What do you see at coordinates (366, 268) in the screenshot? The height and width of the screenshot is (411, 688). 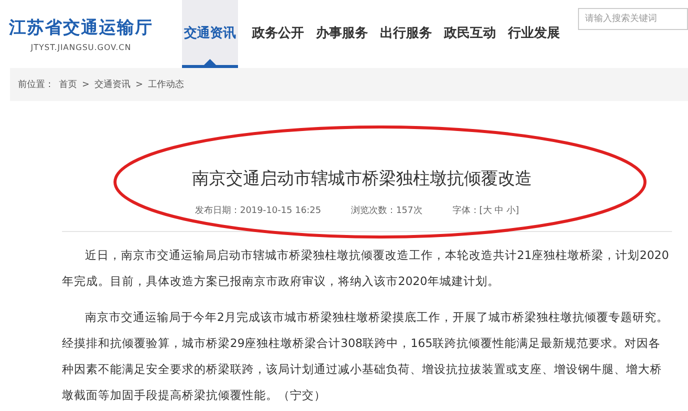 I see `article-paragraph: 近日，南京市交通运输局启动市辖城市桥梁独柱墩抗倾覆改造工作，本轮改造共计21座独柱墩桥梁，计划2020年完成。目前，具体改造方案已报南京市政府审议，将纳入该市2020年城建计划。` at bounding box center [366, 268].